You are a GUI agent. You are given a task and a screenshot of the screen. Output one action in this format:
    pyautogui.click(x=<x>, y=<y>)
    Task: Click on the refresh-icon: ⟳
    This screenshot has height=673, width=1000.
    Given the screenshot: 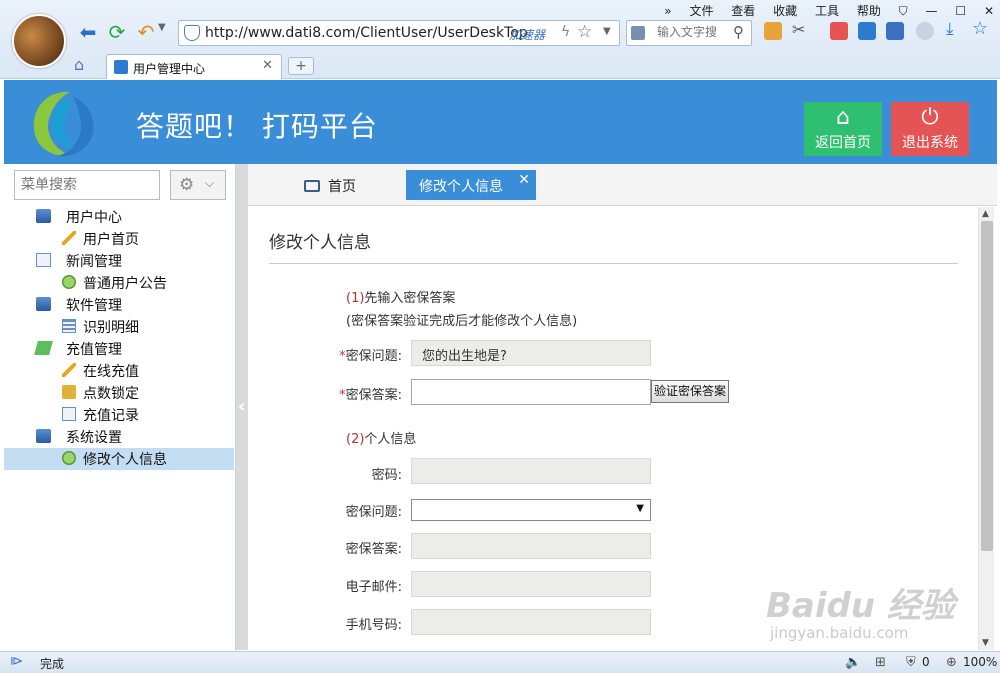 What is the action you would take?
    pyautogui.click(x=117, y=32)
    